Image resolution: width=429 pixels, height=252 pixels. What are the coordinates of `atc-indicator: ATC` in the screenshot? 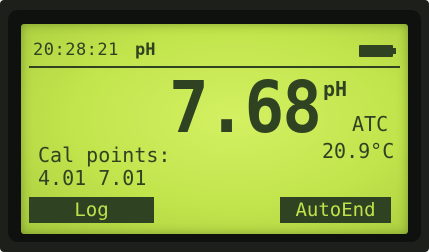 It's located at (370, 124).